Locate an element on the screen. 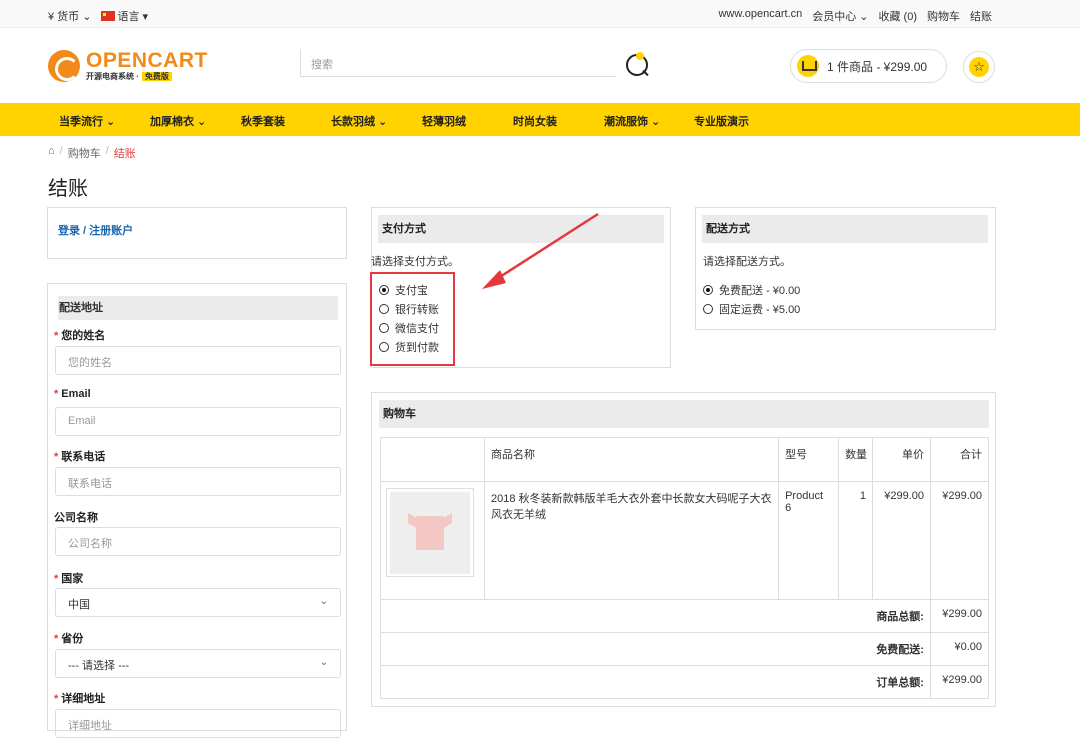 The height and width of the screenshot is (738, 1080). product-qty: 1 is located at coordinates (856, 540).